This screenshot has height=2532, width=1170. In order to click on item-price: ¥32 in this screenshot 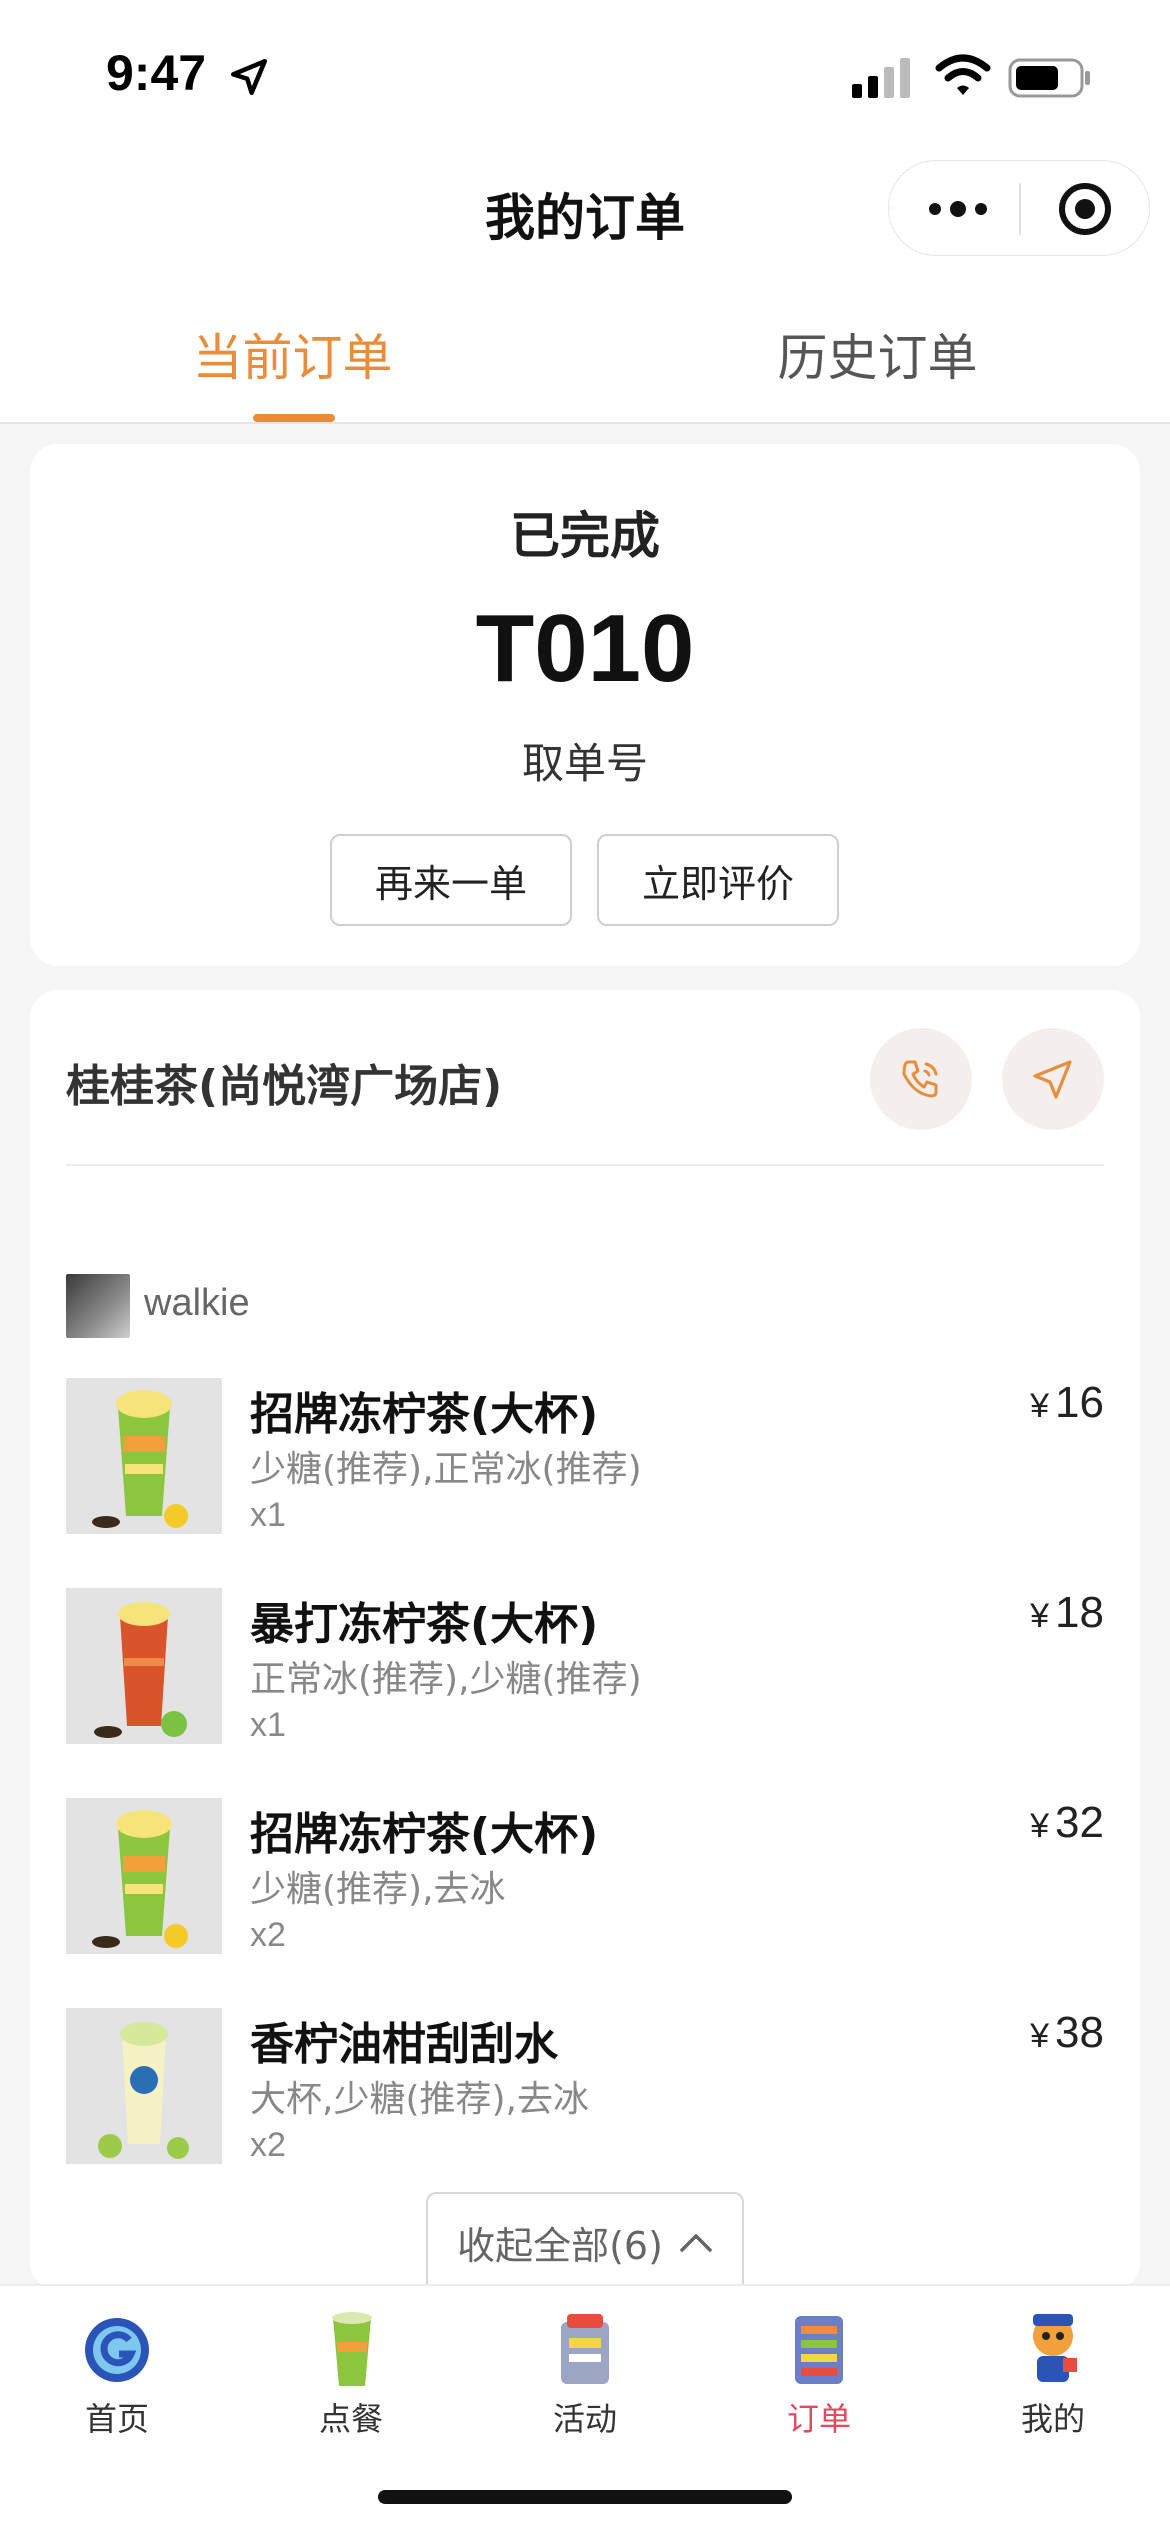, I will do `click(1067, 1823)`.